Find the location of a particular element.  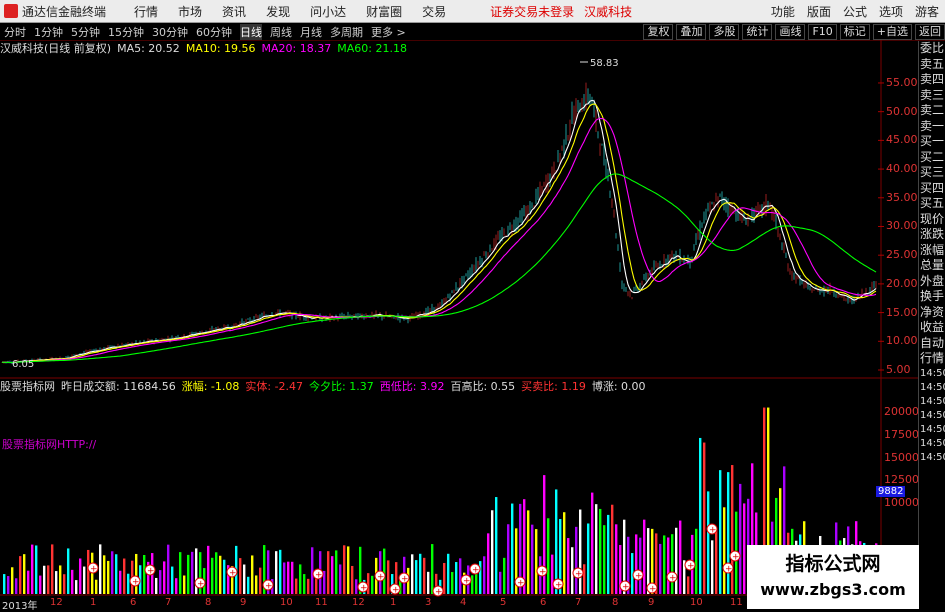

side-panel-item: 行情 is located at coordinates (932, 359).